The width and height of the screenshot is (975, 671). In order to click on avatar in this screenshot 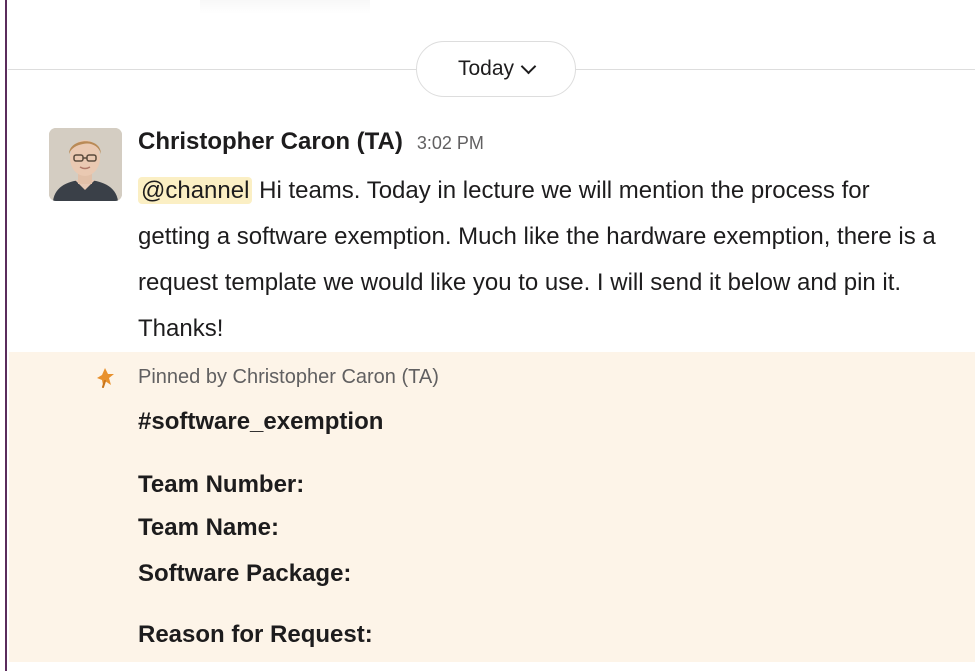, I will do `click(85, 164)`.